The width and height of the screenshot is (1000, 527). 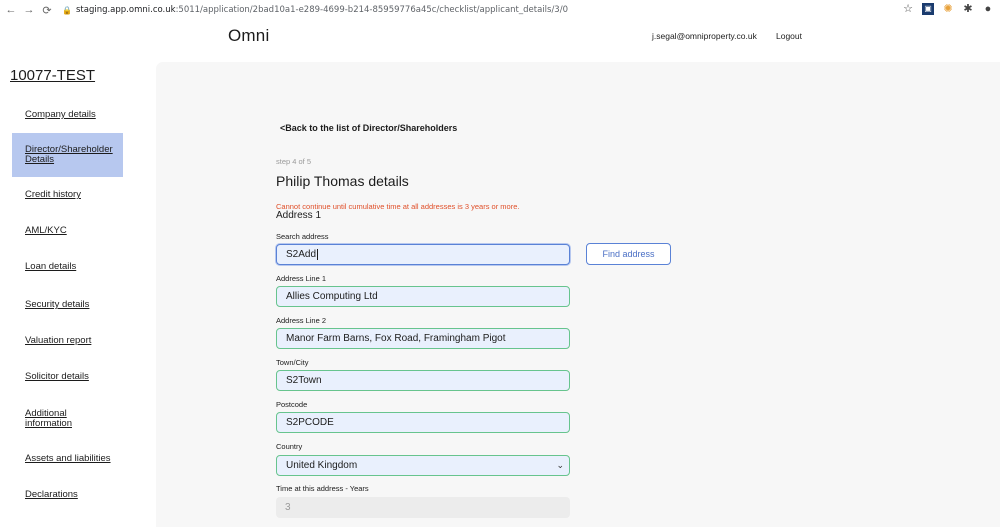 I want to click on lock-icon: 🔒, so click(x=67, y=10).